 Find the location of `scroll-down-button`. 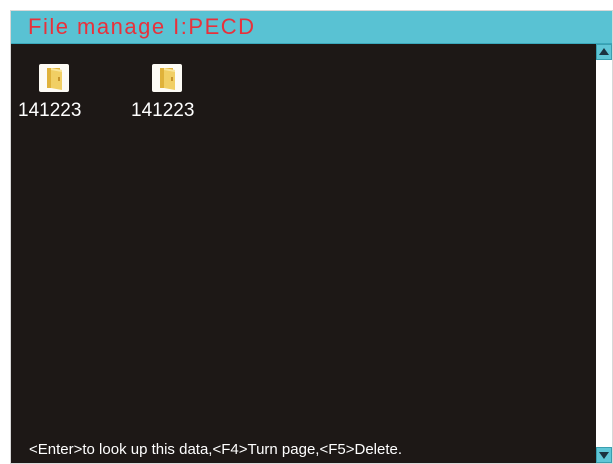

scroll-down-button is located at coordinates (604, 455).